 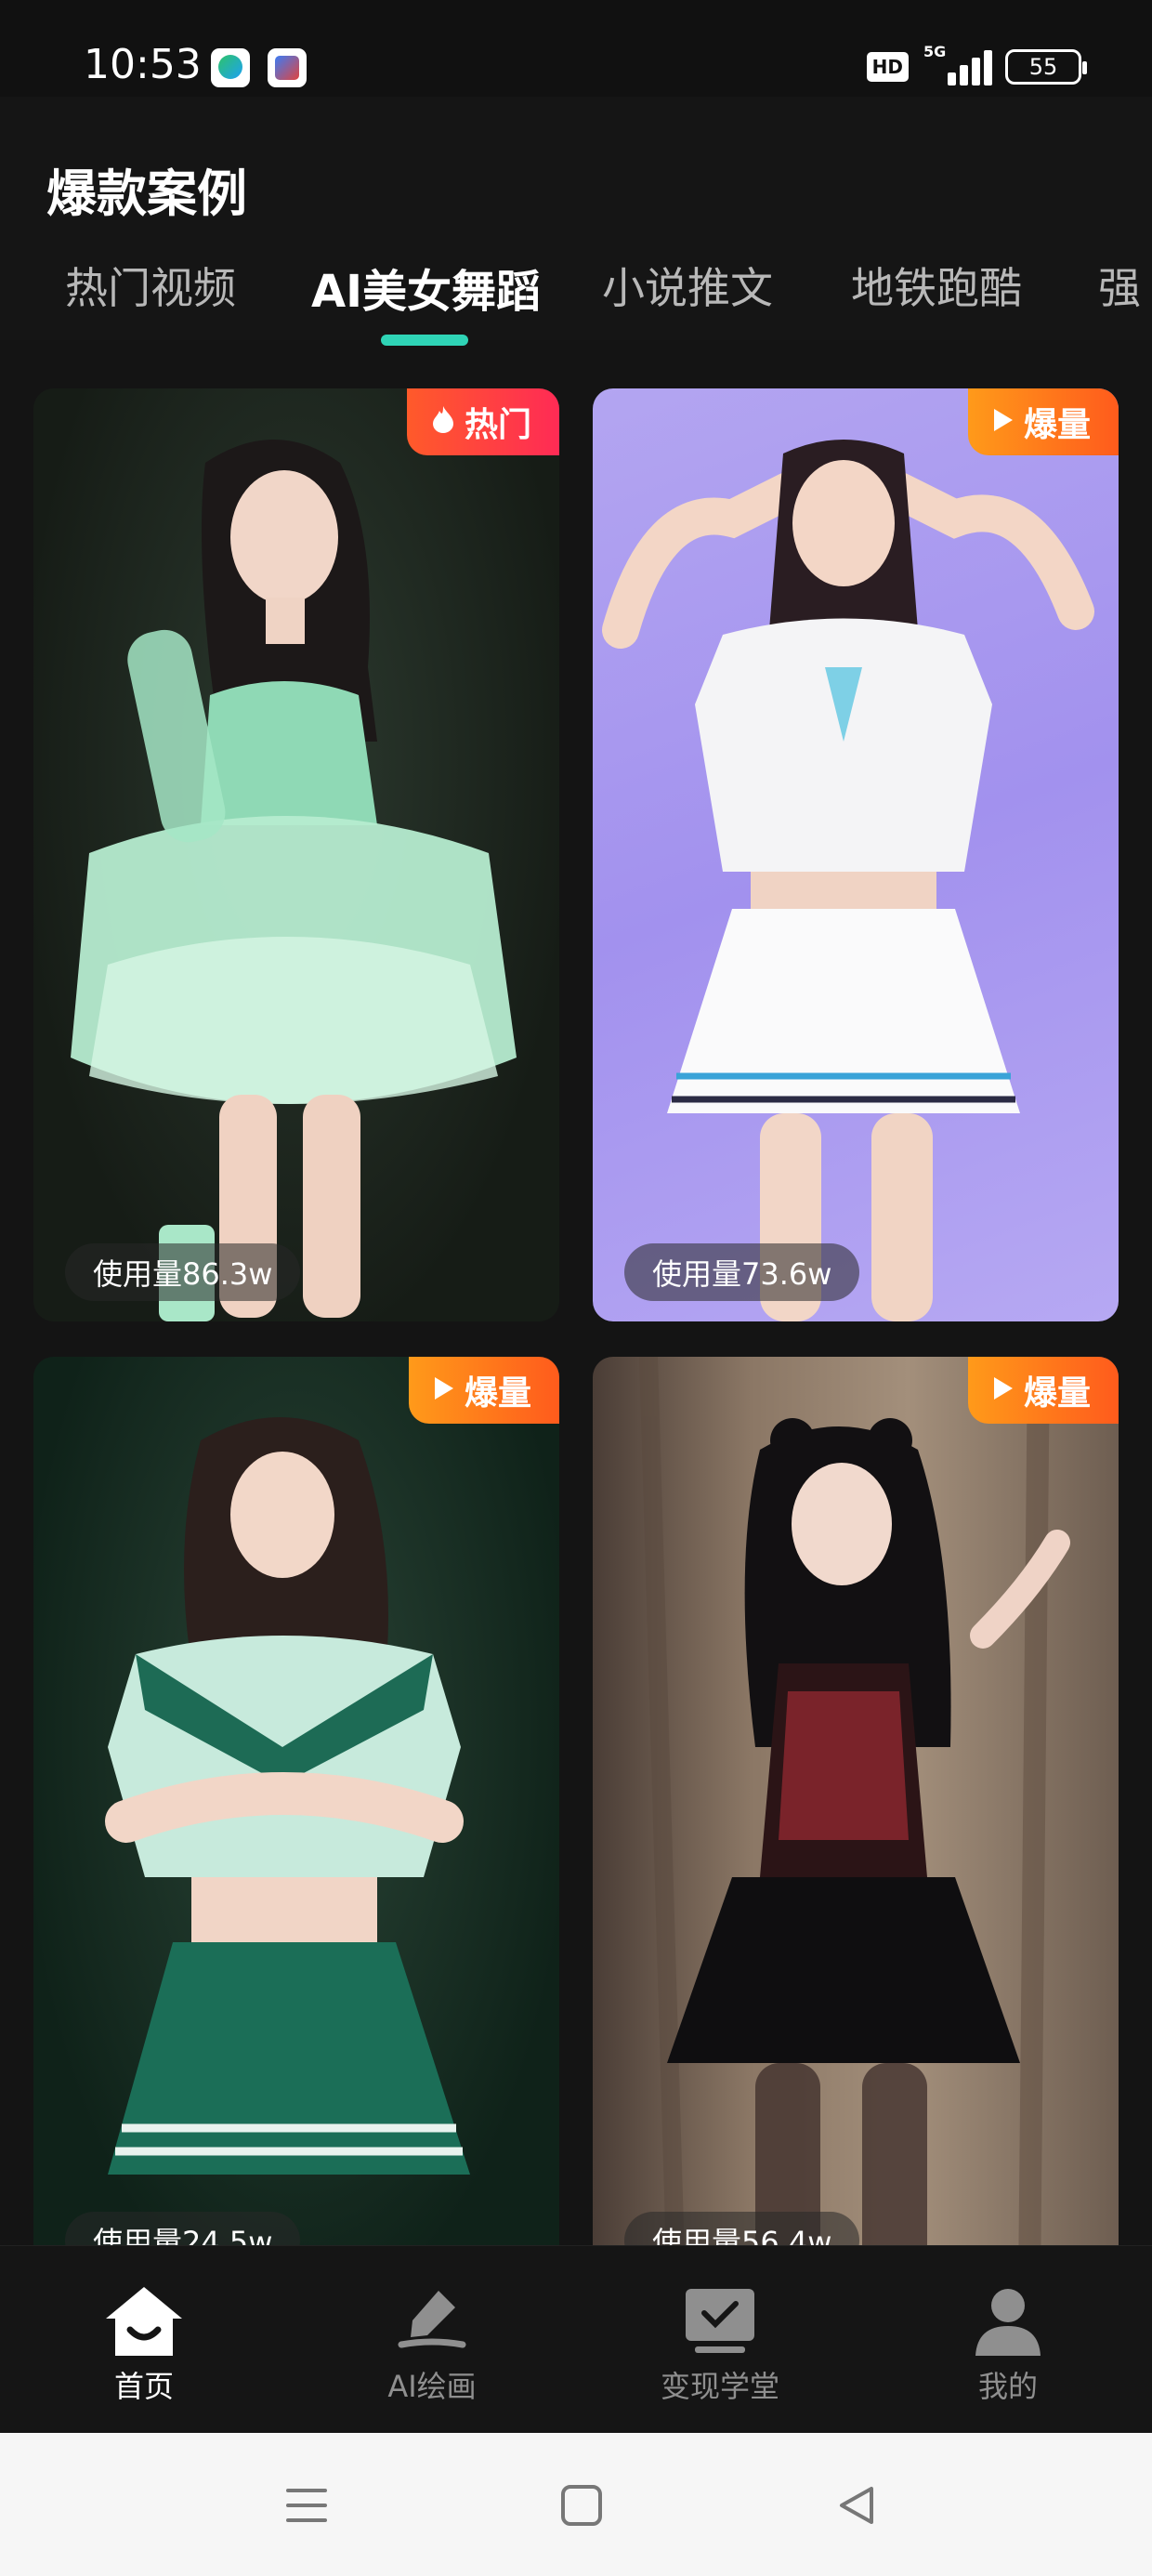 I want to click on nav-home: 首页, so click(x=144, y=2344).